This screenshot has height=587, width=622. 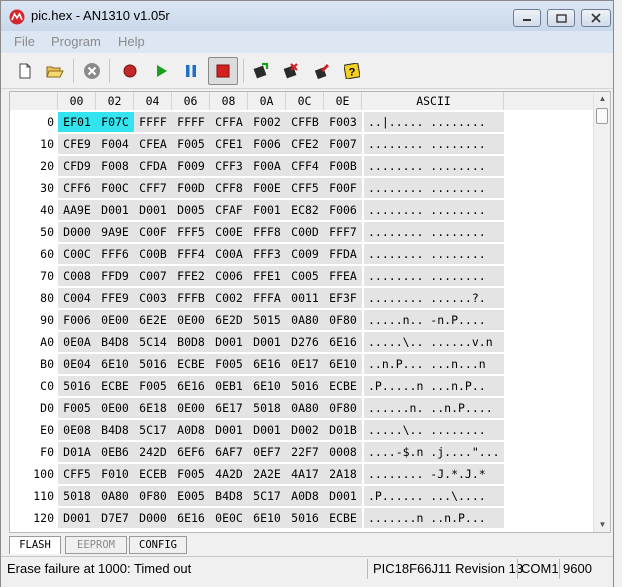 I want to click on memory-word-cell: CFE2, so click(x=305, y=144).